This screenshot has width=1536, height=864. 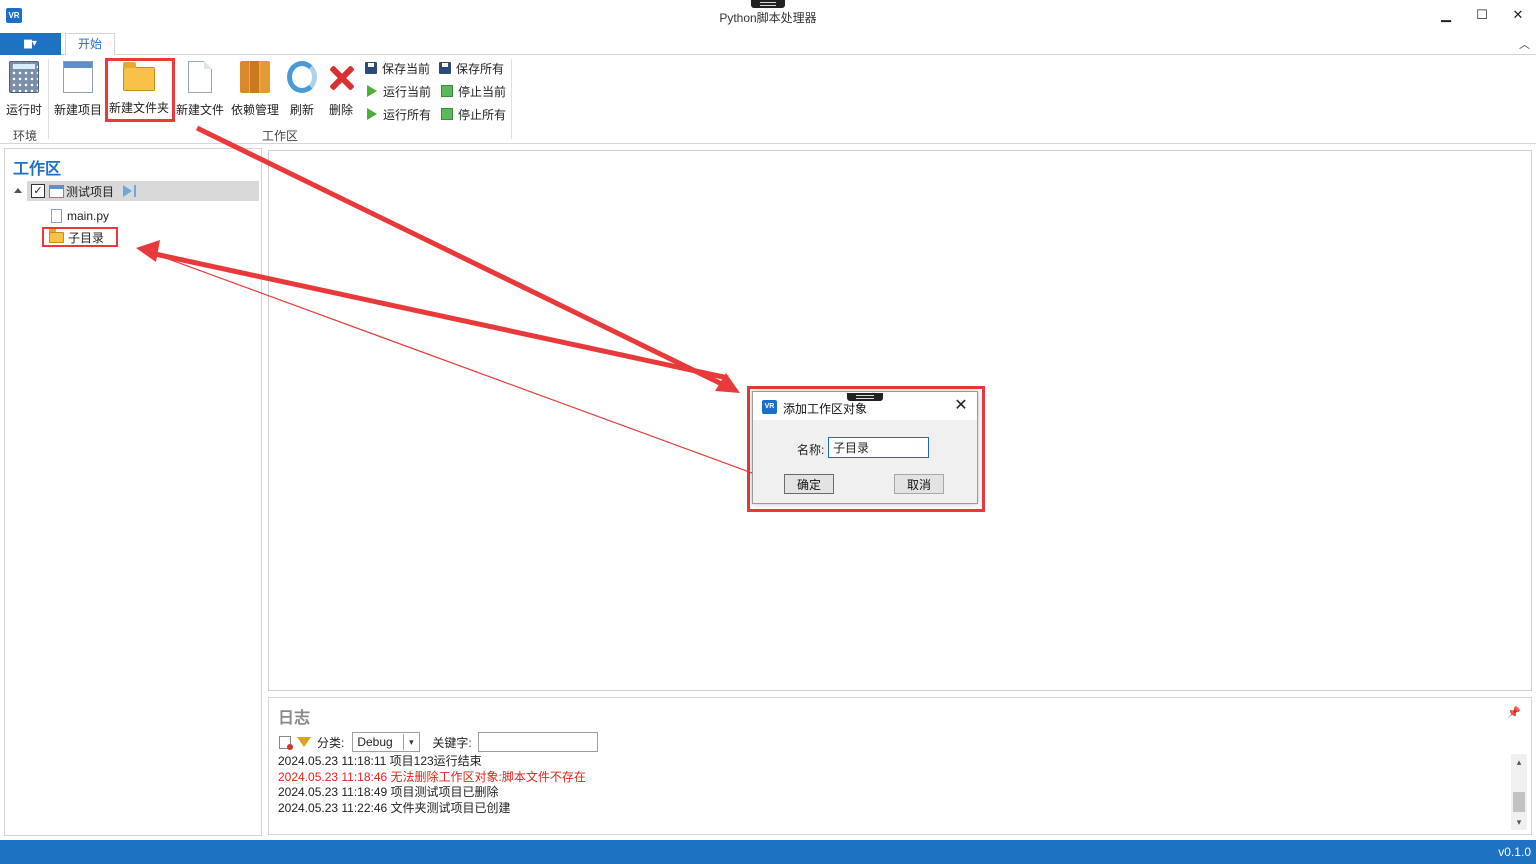 I want to click on dependency-label: 依赖管理, so click(x=254, y=110).